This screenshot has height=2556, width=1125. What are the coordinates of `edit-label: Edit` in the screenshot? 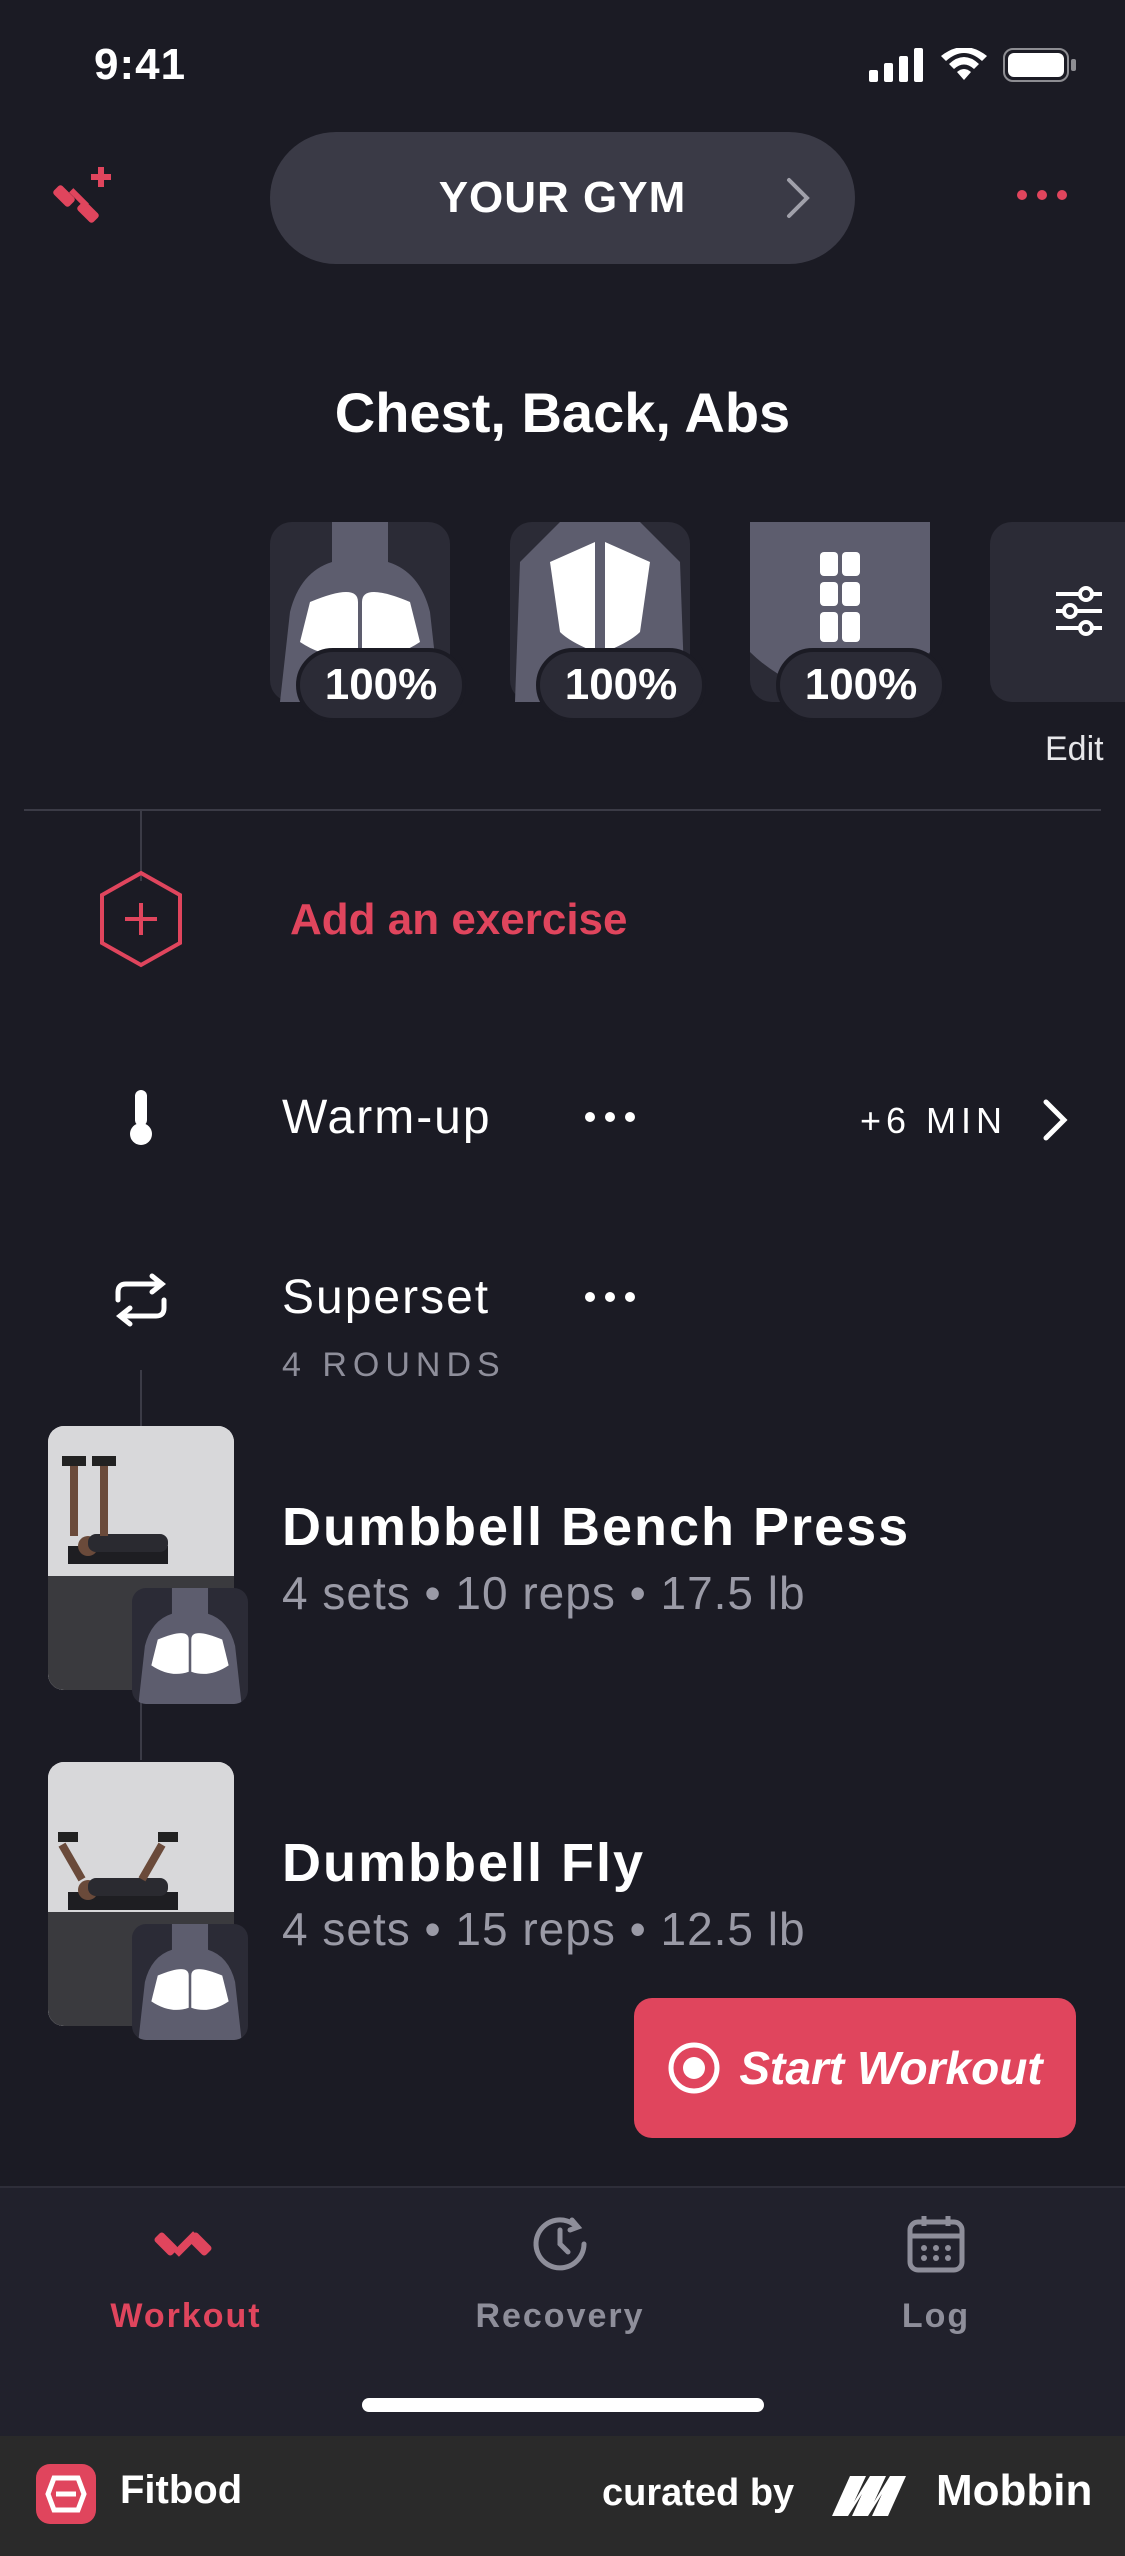 It's located at (1074, 749).